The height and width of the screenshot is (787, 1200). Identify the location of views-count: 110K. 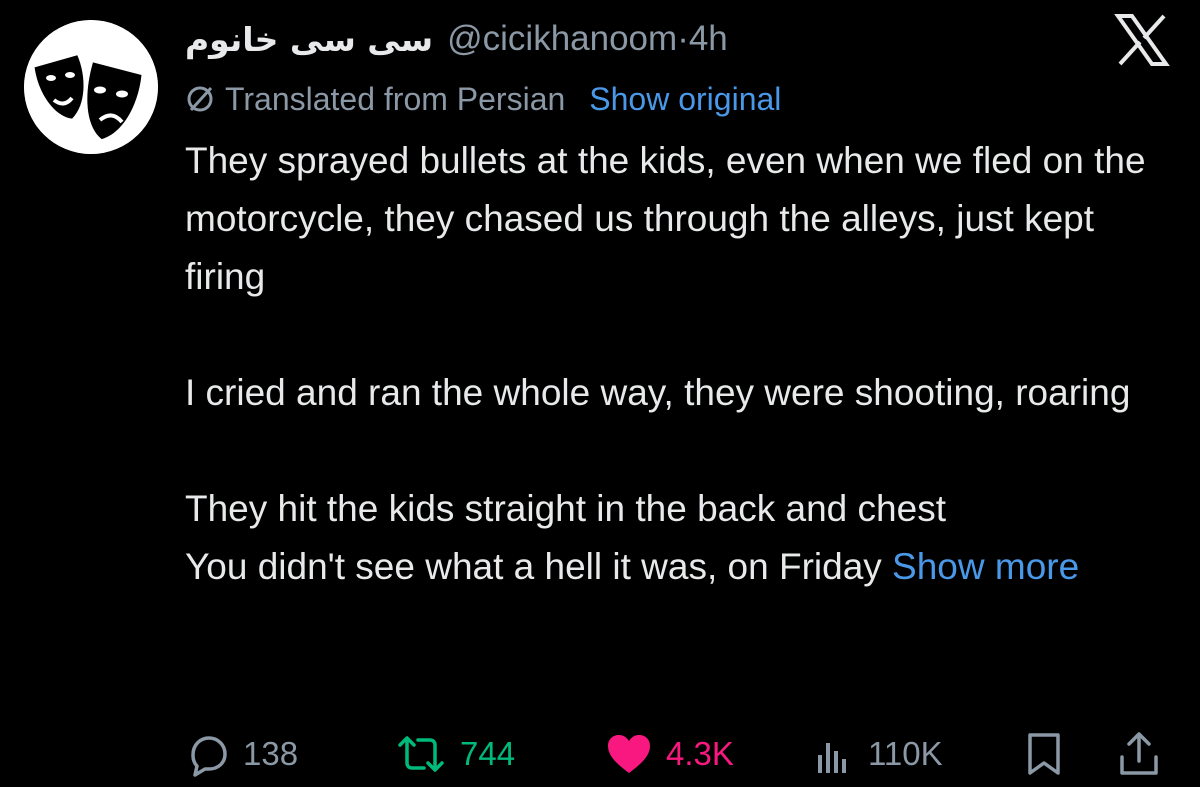
(905, 753).